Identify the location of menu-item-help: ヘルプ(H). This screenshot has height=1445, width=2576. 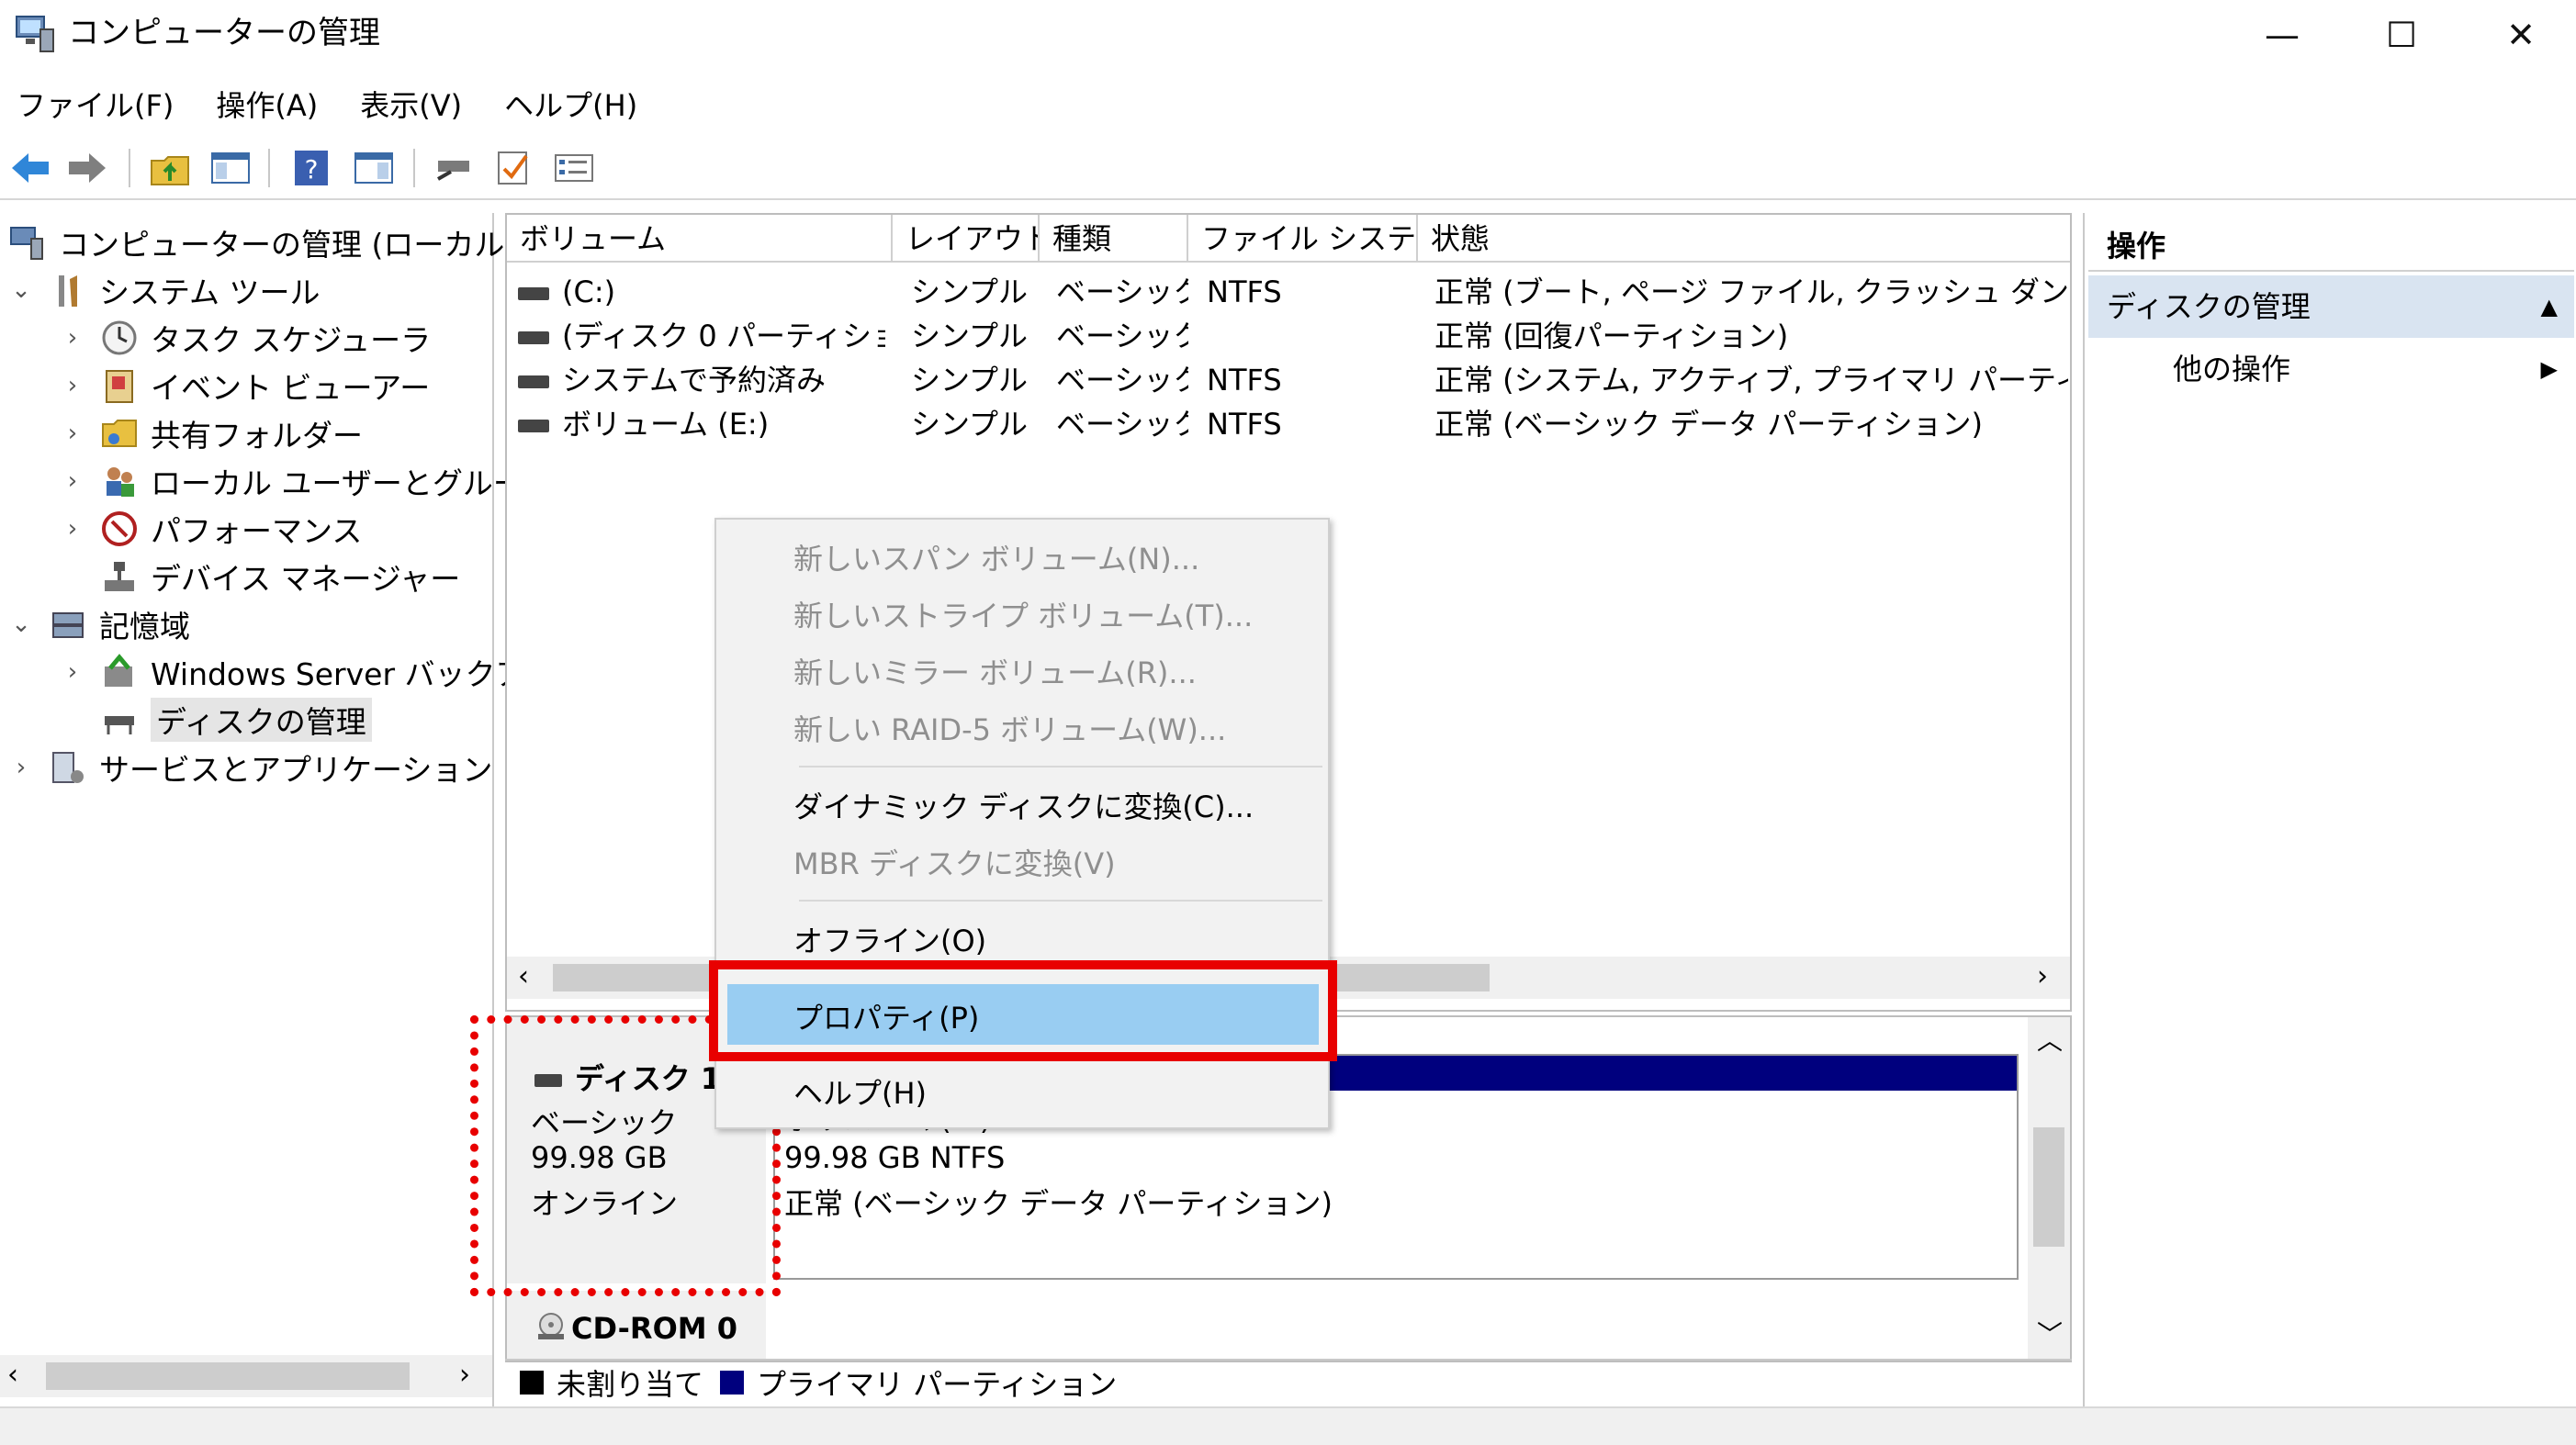
(860, 1091).